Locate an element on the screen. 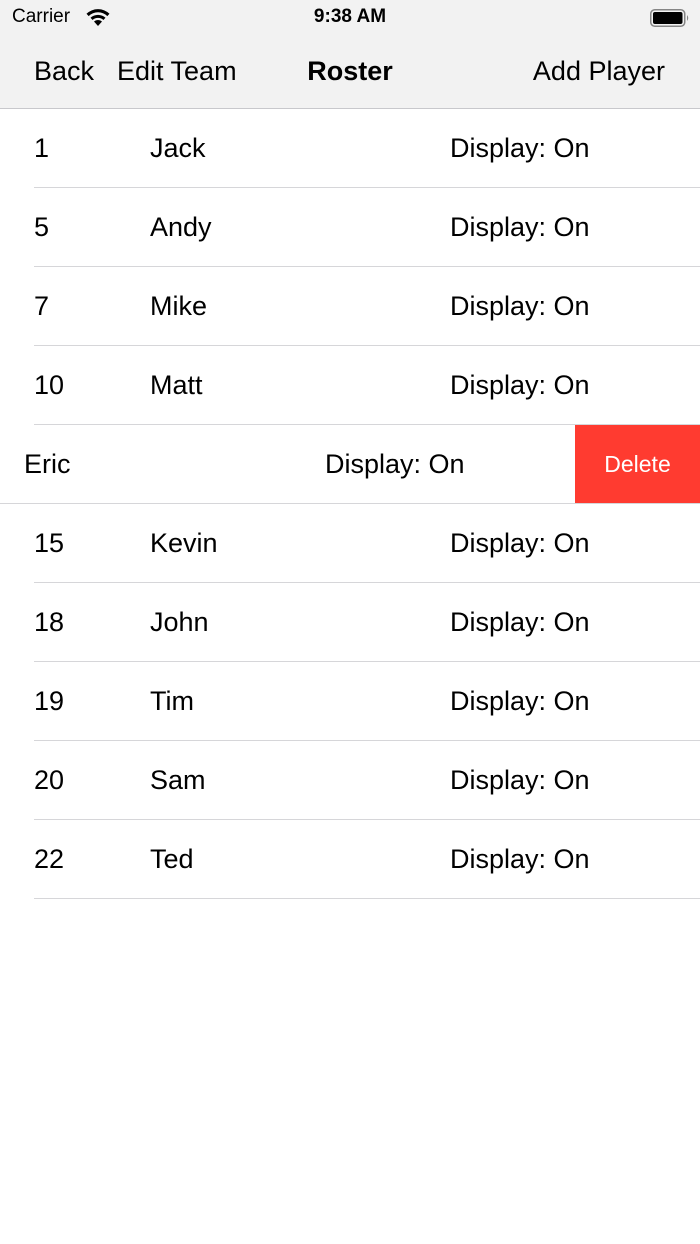 This screenshot has height=1244, width=700. player-name: Ted is located at coordinates (172, 859).